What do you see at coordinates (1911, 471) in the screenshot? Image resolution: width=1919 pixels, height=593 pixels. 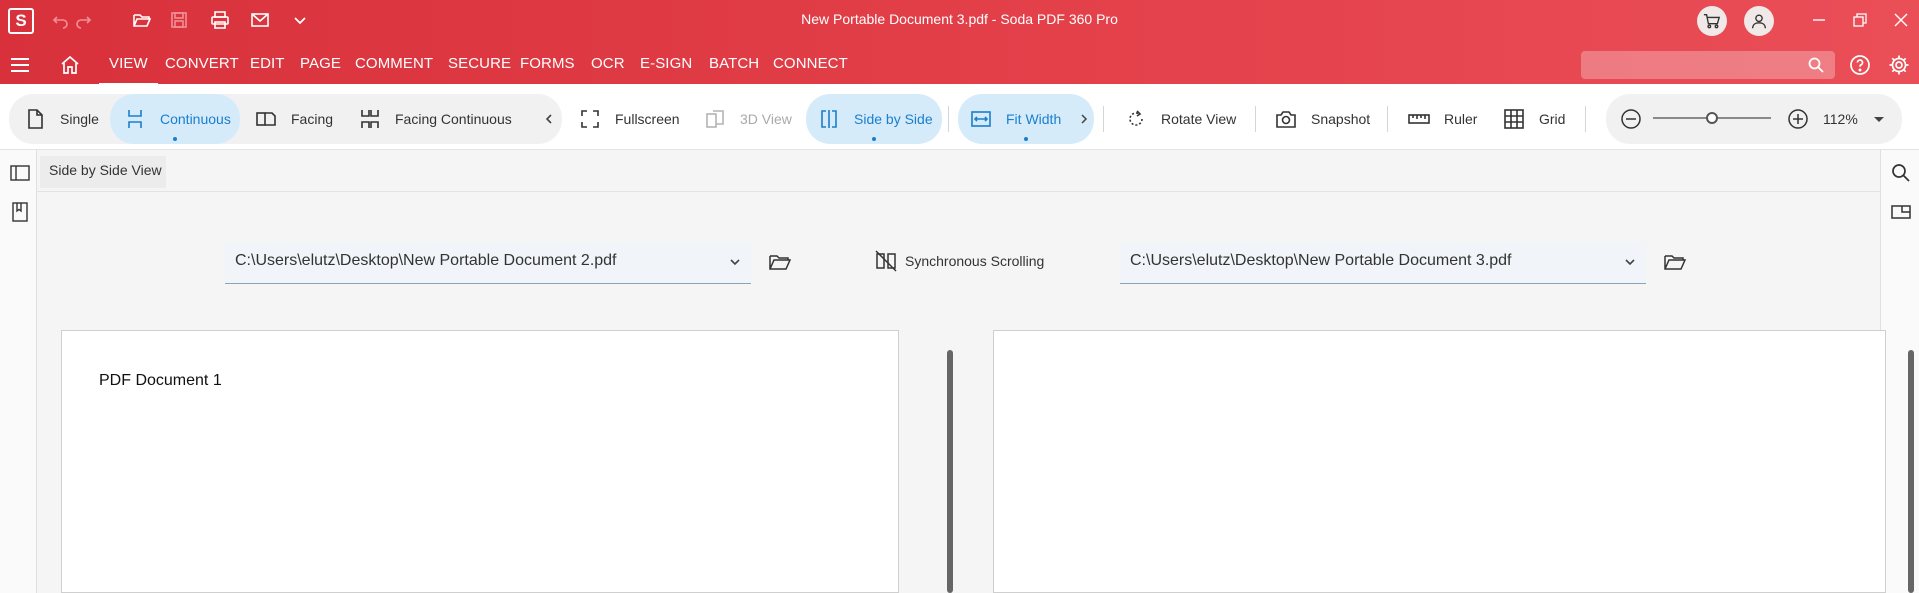 I see `right-scrollbar` at bounding box center [1911, 471].